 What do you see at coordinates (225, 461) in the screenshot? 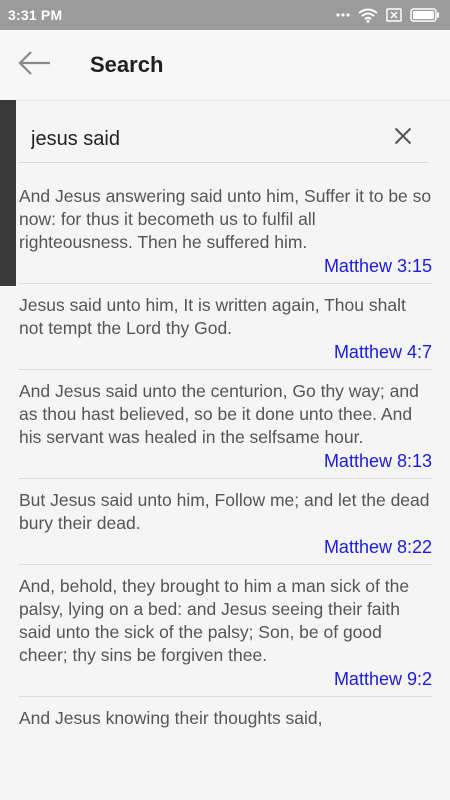
I see `result-reference-link: Matthew 8:13` at bounding box center [225, 461].